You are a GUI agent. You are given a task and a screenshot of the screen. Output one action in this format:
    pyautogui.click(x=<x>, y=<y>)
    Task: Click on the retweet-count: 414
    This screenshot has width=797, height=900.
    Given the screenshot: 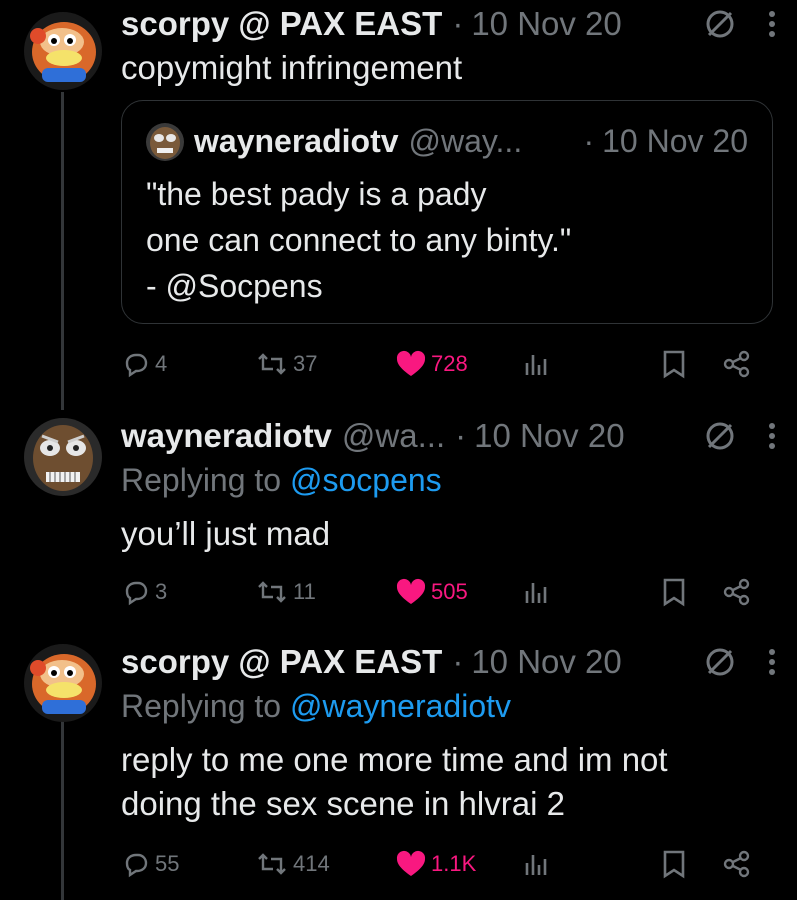 What is the action you would take?
    pyautogui.click(x=311, y=863)
    